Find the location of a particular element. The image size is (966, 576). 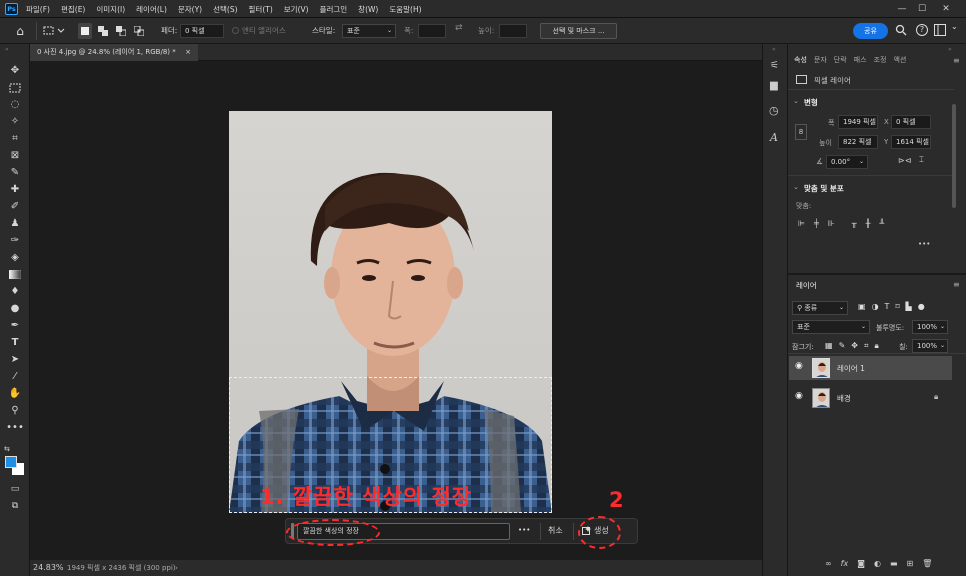

fx-icon: fx is located at coordinates (845, 563).